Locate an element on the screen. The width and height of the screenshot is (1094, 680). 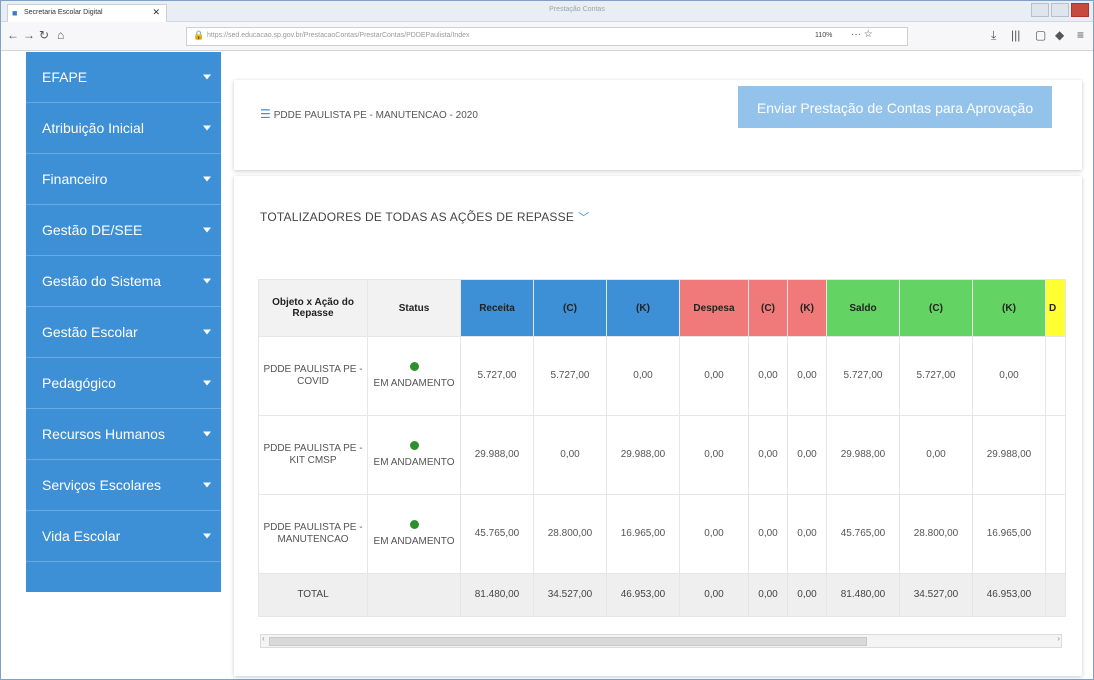
sidebar-toggle-icon: ▢ is located at coordinates (1040, 35).